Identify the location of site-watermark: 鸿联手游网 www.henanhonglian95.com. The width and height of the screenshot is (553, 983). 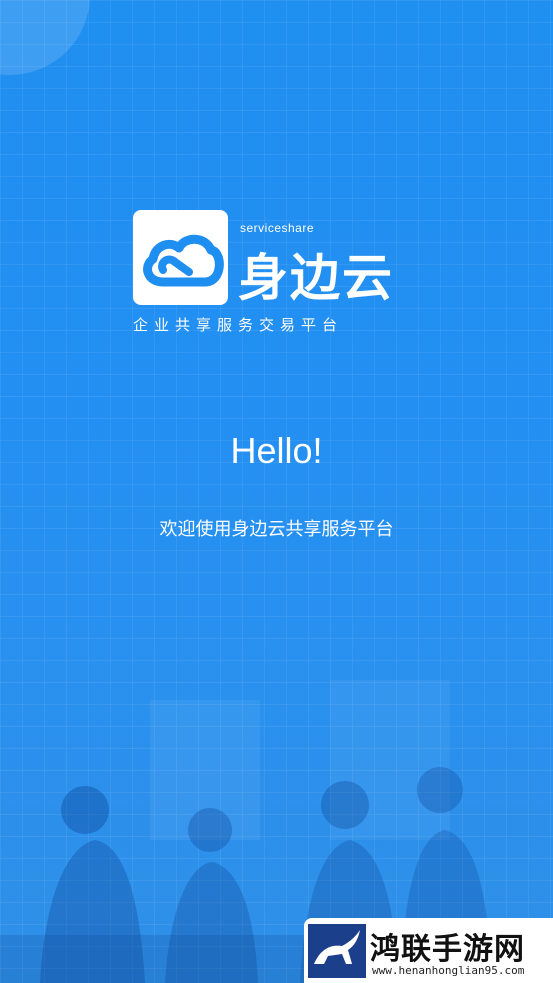
(428, 950).